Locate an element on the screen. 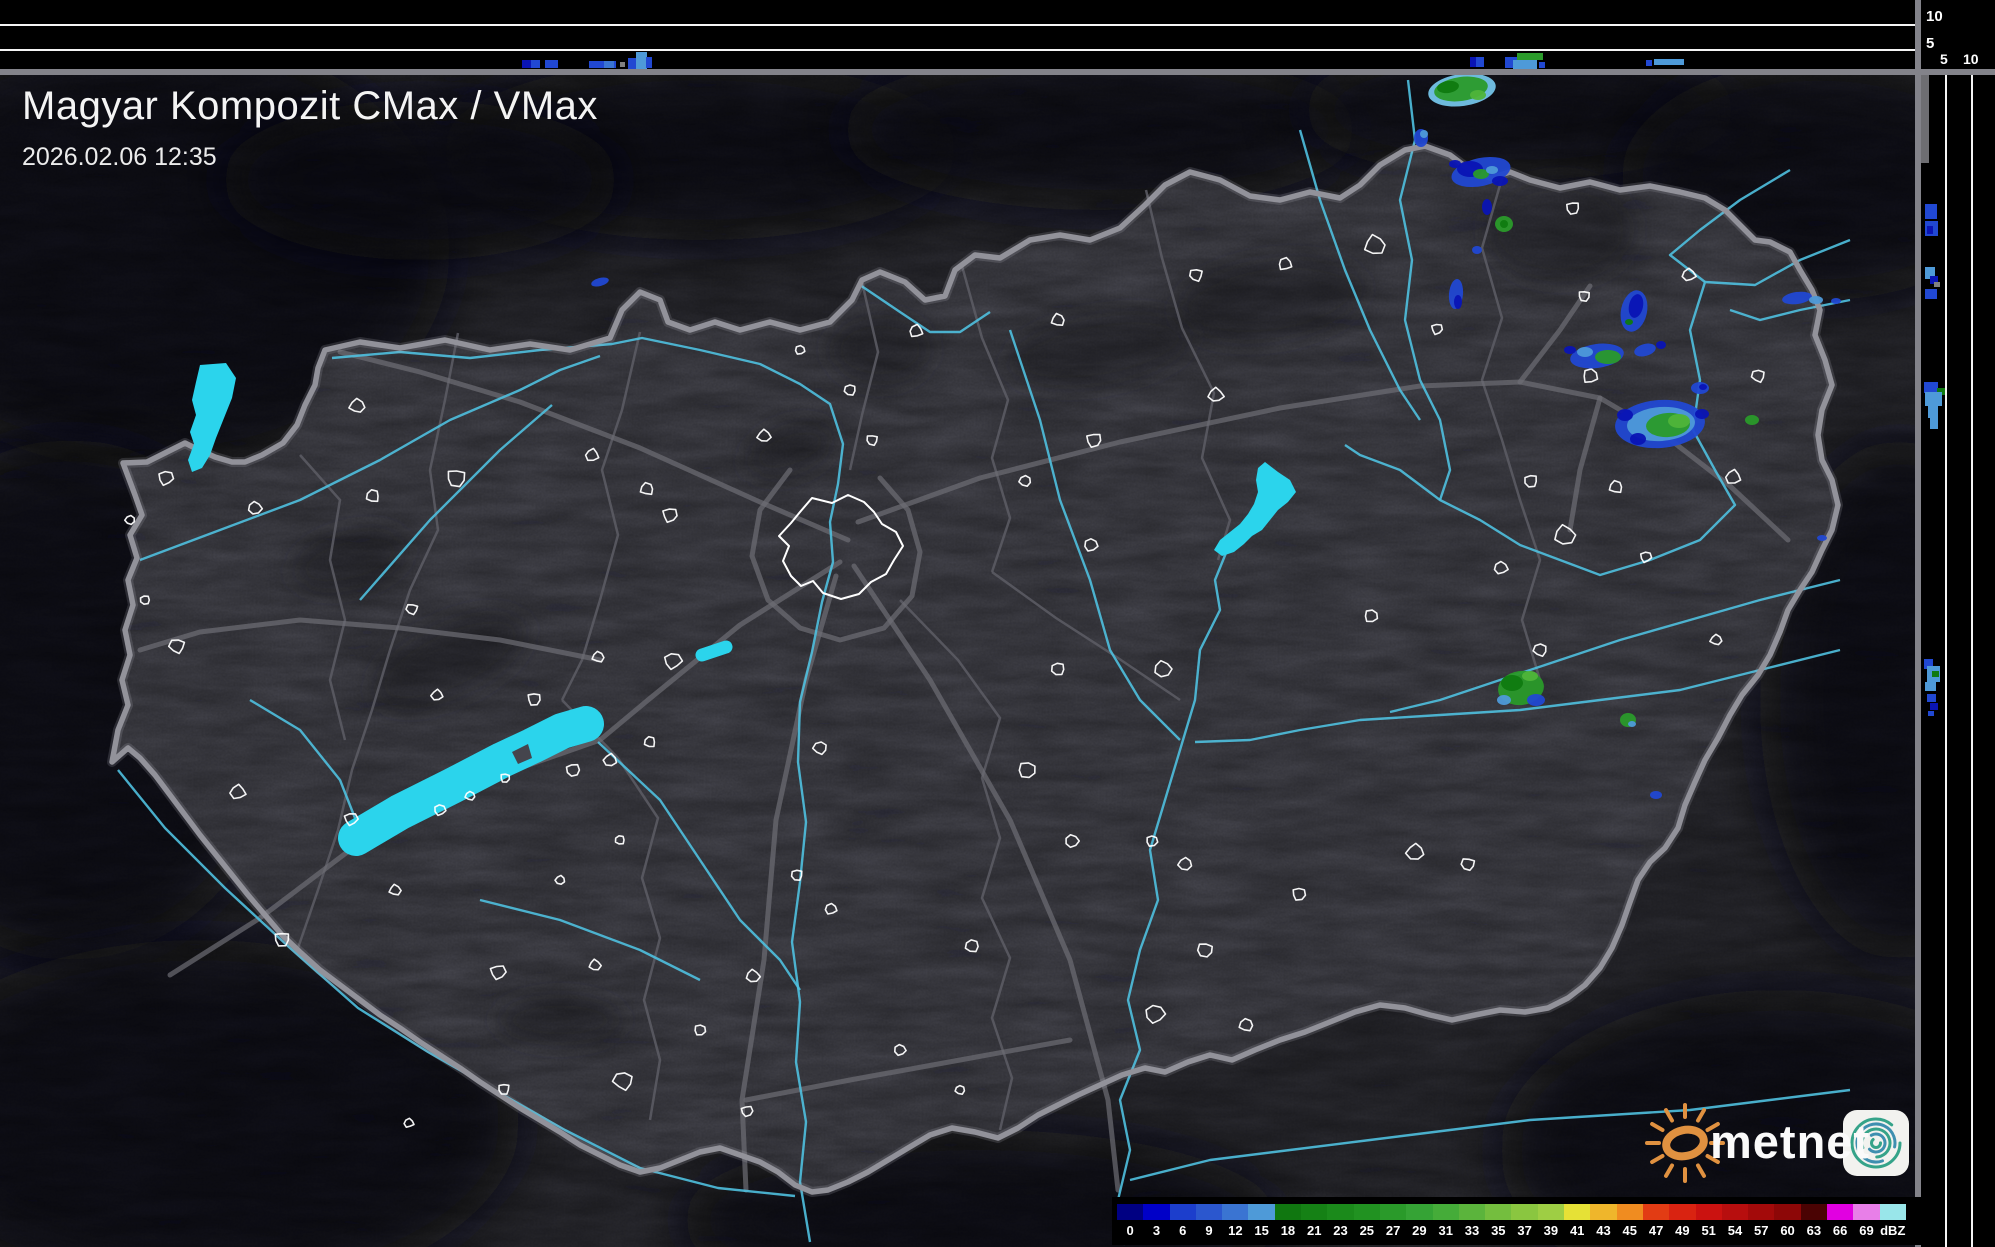 Image resolution: width=1995 pixels, height=1247 pixels. dbz-label: 54 is located at coordinates (1735, 1230).